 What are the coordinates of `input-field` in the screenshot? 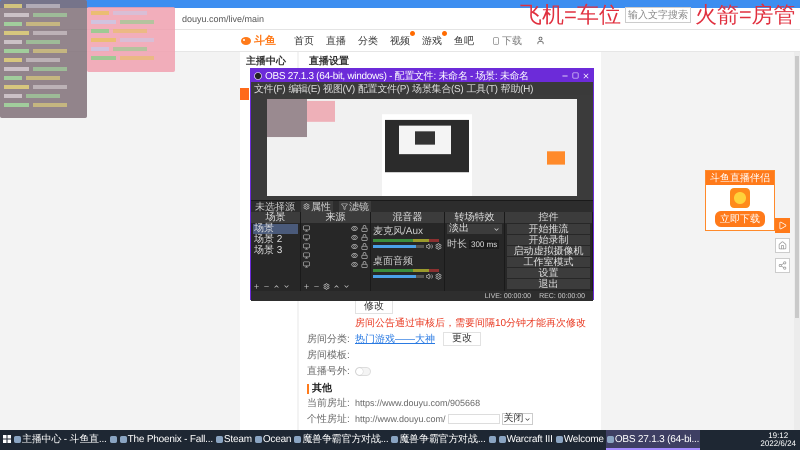 It's located at (474, 419).